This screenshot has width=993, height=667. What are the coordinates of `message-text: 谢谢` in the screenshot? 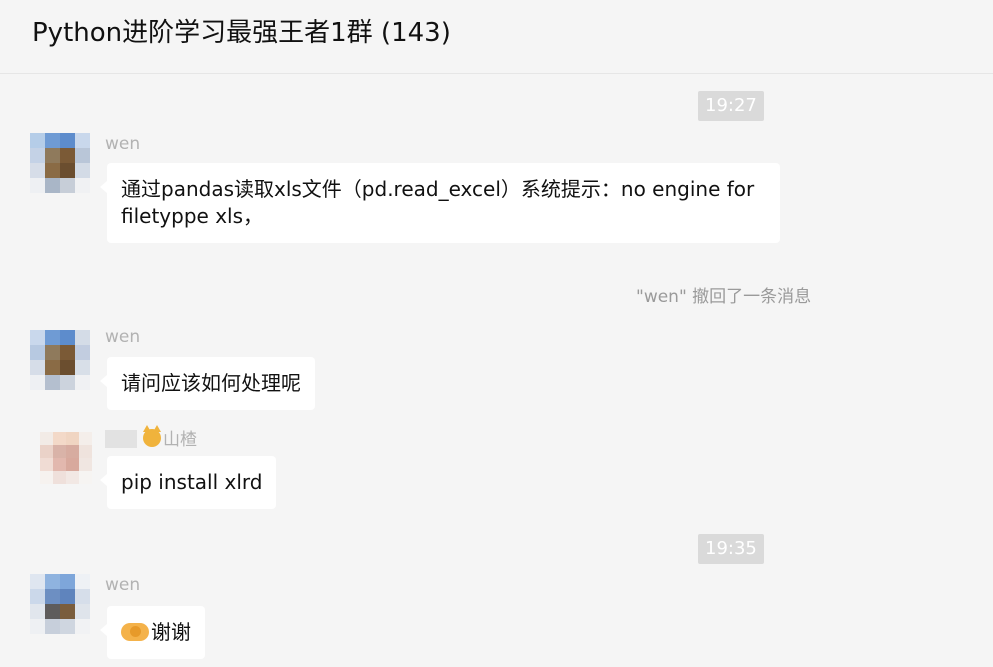 It's located at (171, 632).